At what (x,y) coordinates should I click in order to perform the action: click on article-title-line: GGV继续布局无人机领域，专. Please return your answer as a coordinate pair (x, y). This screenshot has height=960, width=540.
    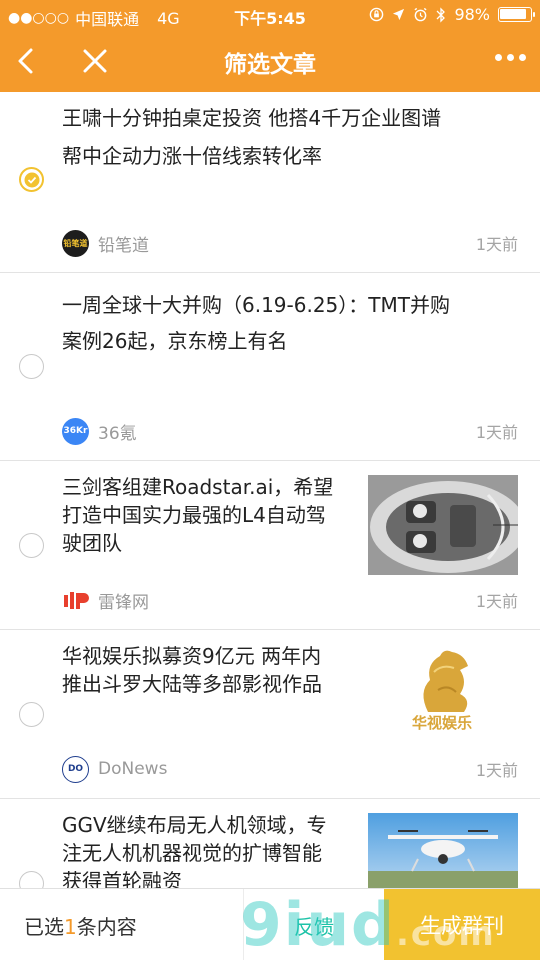
    Looking at the image, I should click on (194, 825).